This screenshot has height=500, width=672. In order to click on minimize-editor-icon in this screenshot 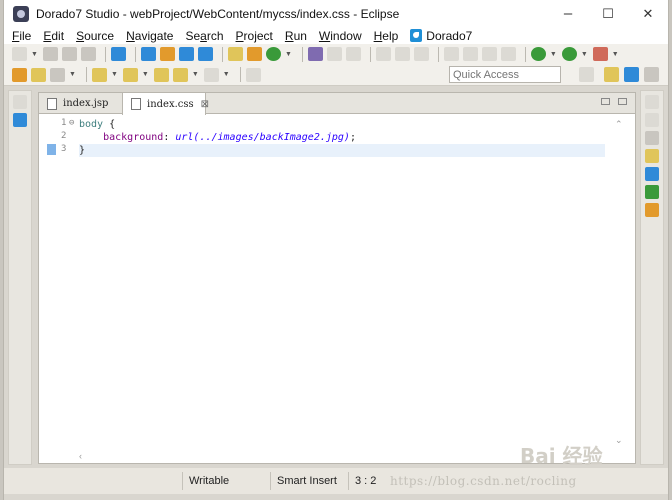, I will do `click(605, 101)`.